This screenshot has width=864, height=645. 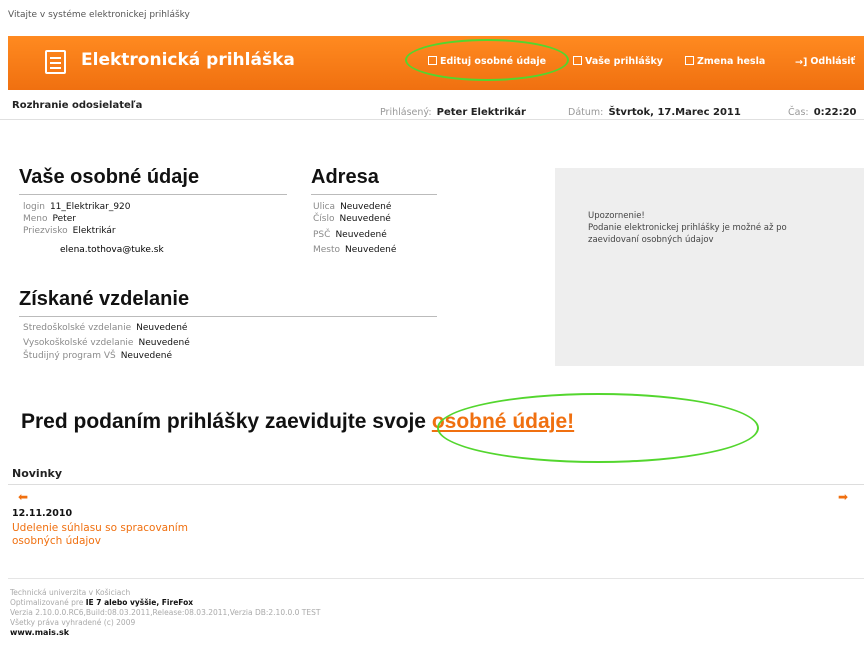 I want to click on street-field: Ulica Neuvedené, so click(x=352, y=207).